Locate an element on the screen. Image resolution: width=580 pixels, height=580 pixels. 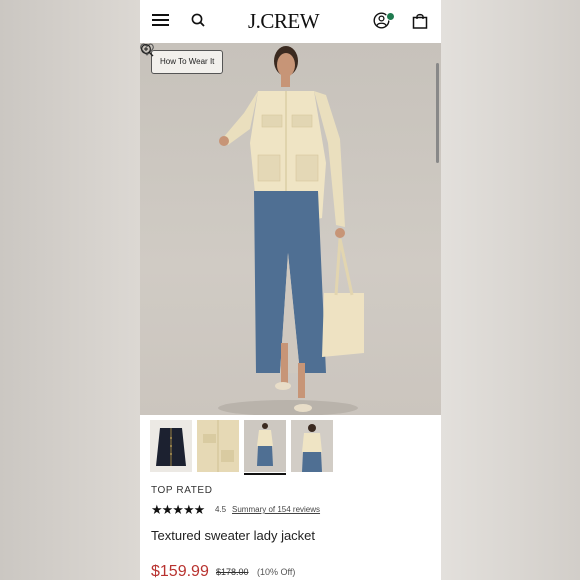
site-header: J.CREW is located at coordinates (290, 21).